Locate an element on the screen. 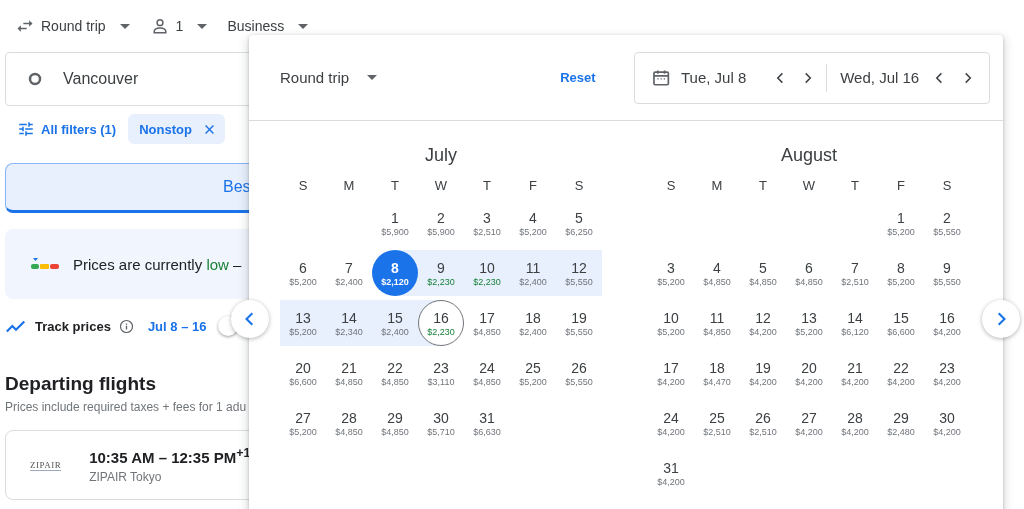 The width and height of the screenshot is (1024, 509). track-prices-label: Track prices is located at coordinates (73, 326).